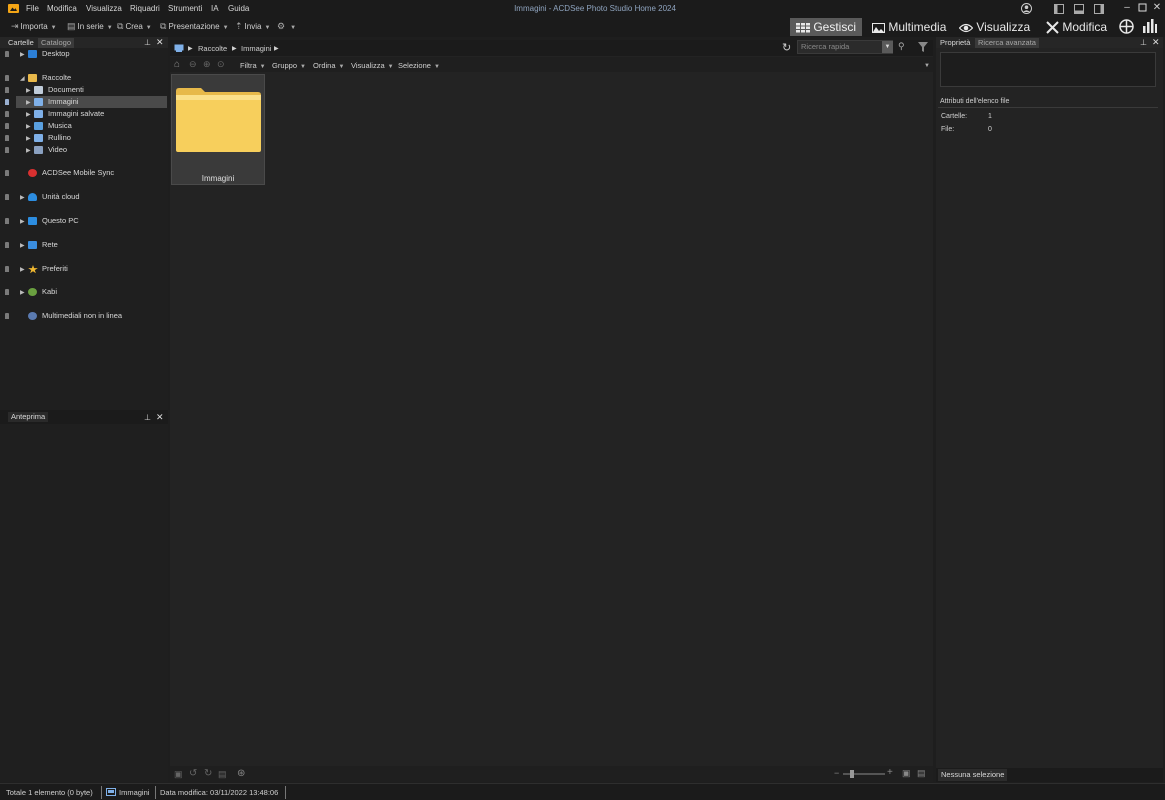 The width and height of the screenshot is (1165, 800). Describe the element at coordinates (1026, 8) in the screenshot. I see `account-icon` at that location.